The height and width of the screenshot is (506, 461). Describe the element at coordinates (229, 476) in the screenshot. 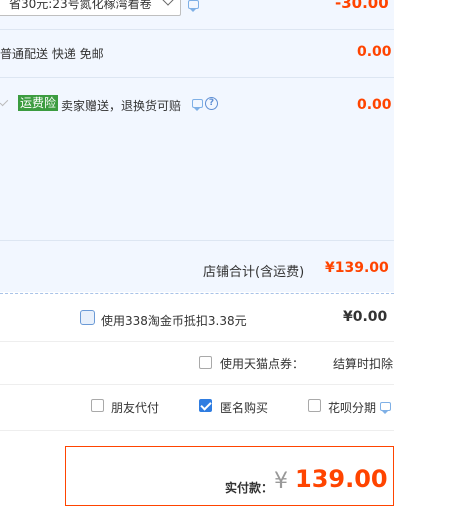

I see `actual-pay-box: 实付款： ¥ 139.00` at that location.